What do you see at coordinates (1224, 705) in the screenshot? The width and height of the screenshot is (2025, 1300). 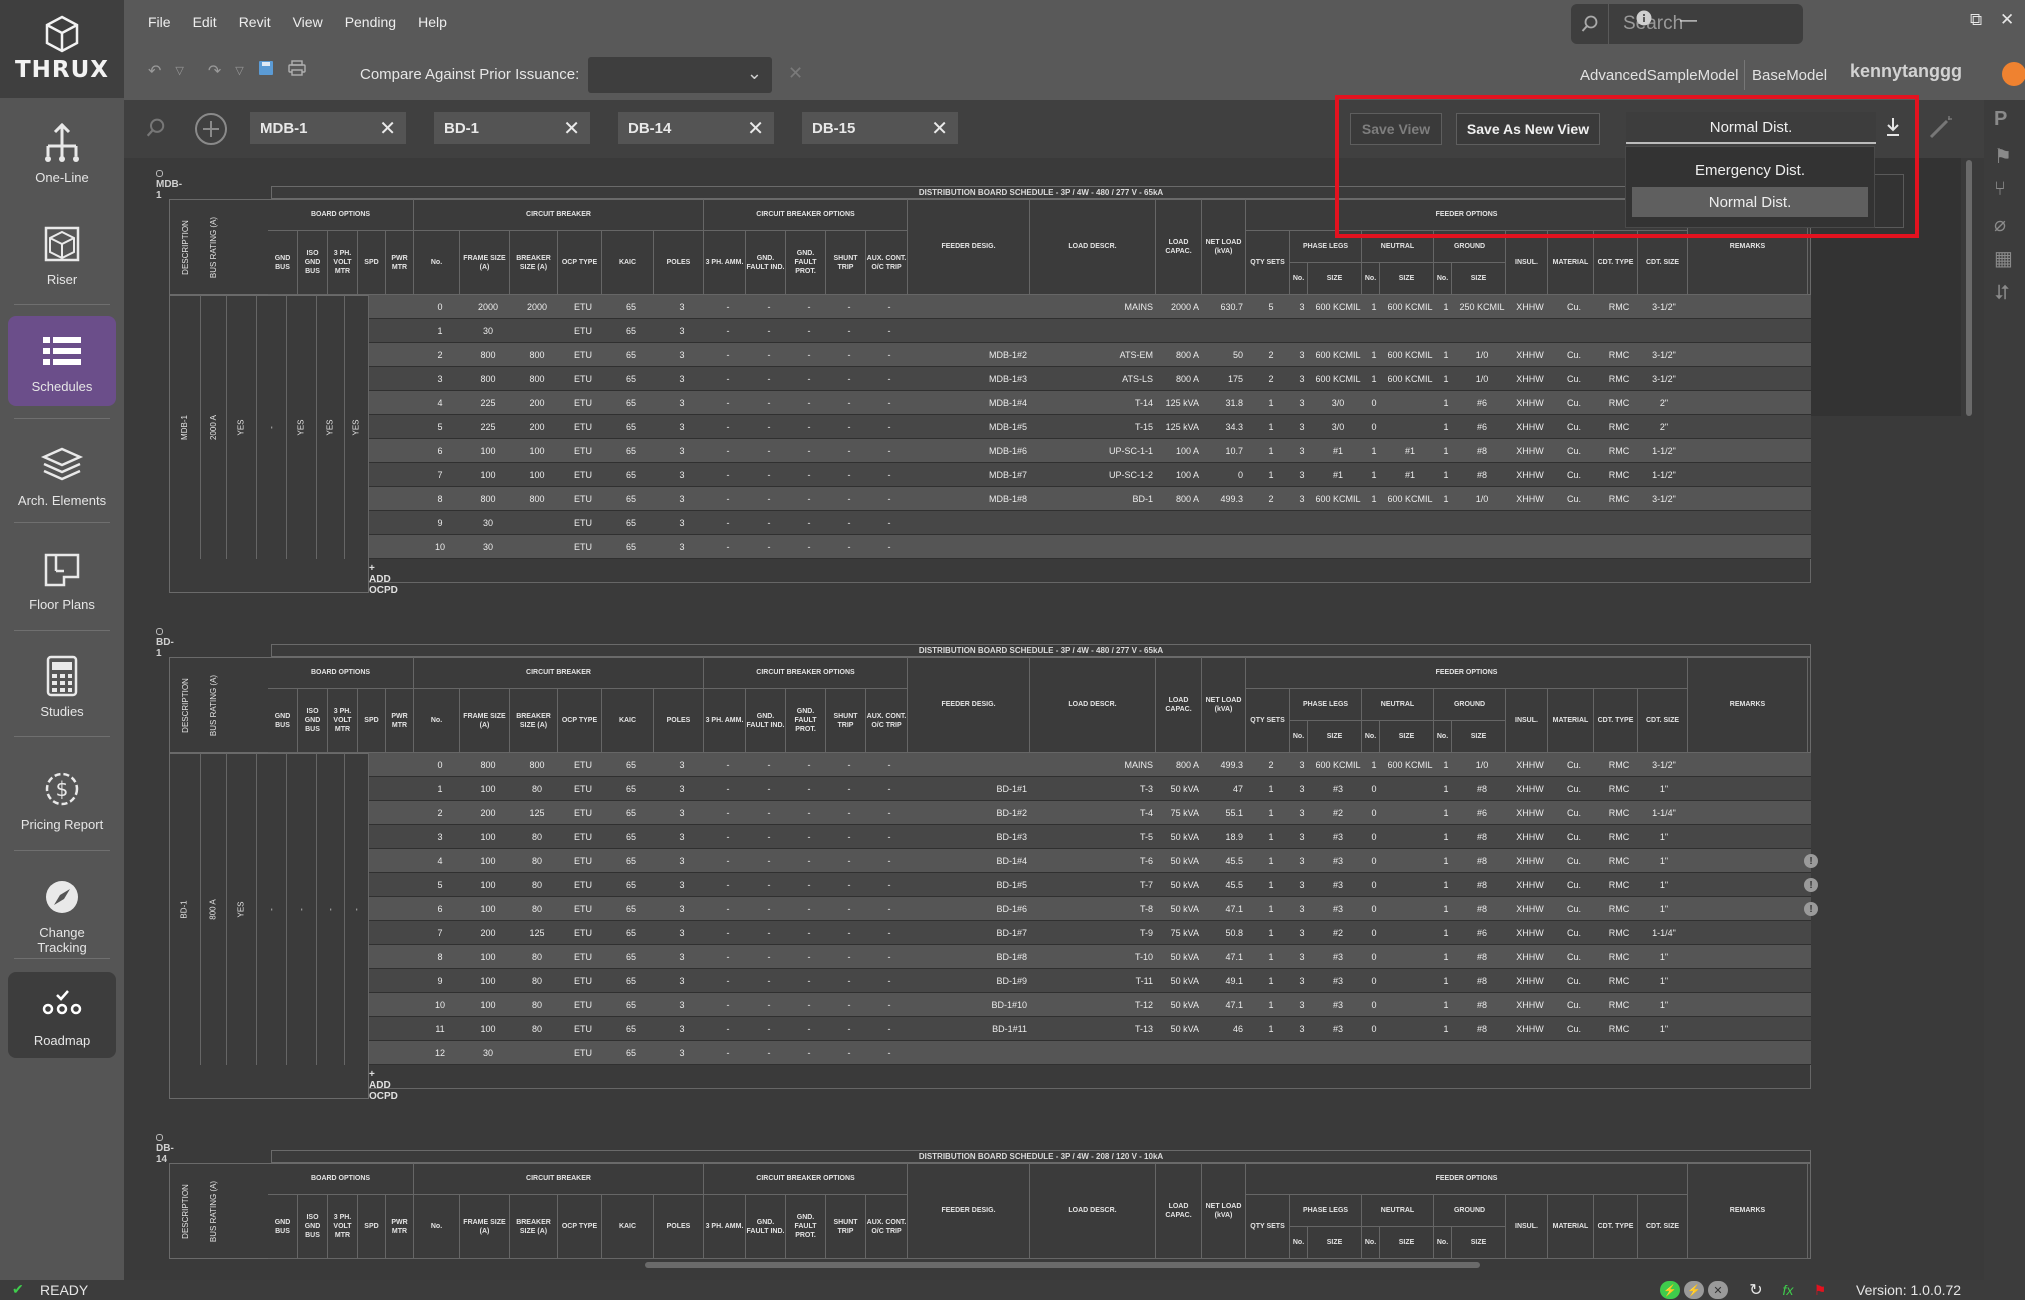 I see `header-net-load: NET LOAD (kVA)` at bounding box center [1224, 705].